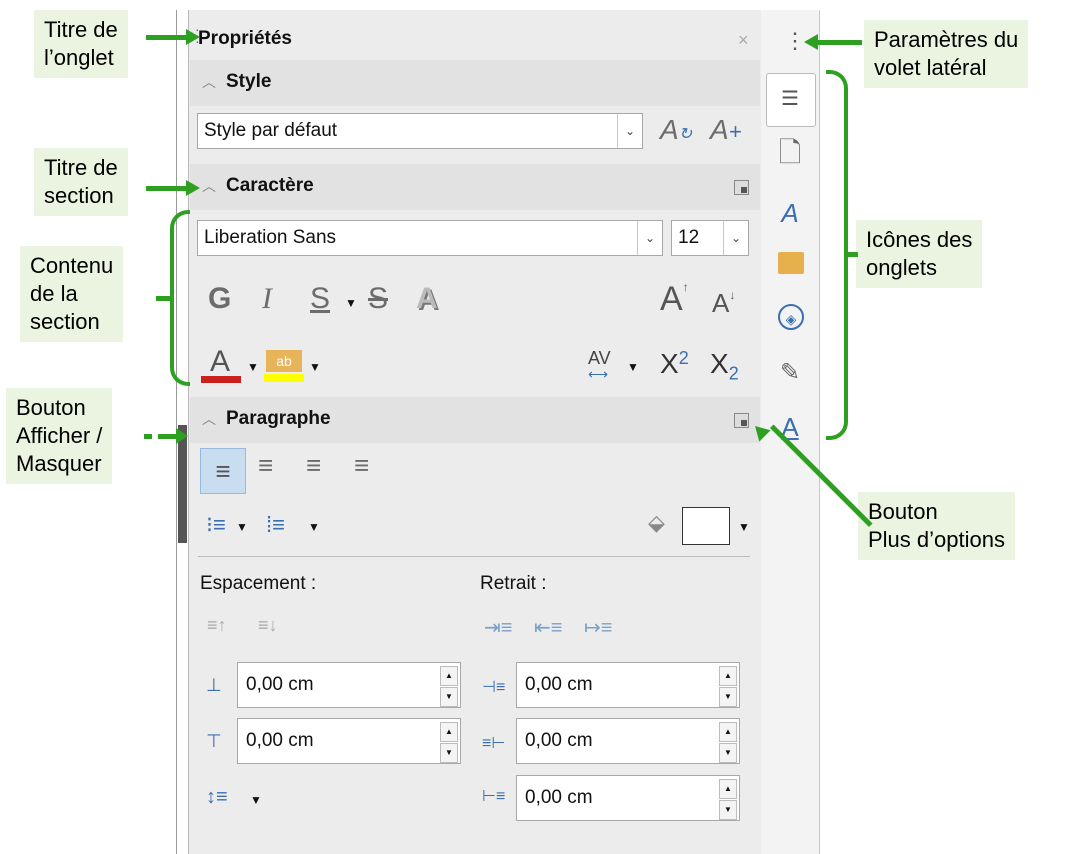 This screenshot has height=854, width=1074. I want to click on brace-tip, so click(852, 254).